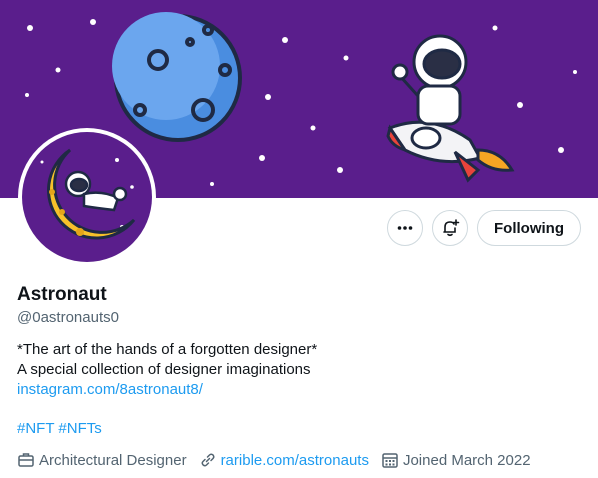 This screenshot has width=598, height=478. Describe the element at coordinates (450, 108) in the screenshot. I see `rocket-astronaut-illustration` at that location.